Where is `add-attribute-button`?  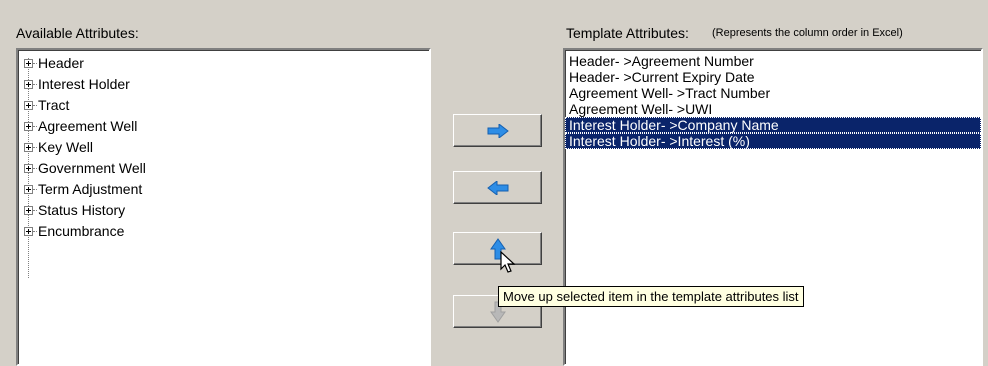
add-attribute-button is located at coordinates (497, 130).